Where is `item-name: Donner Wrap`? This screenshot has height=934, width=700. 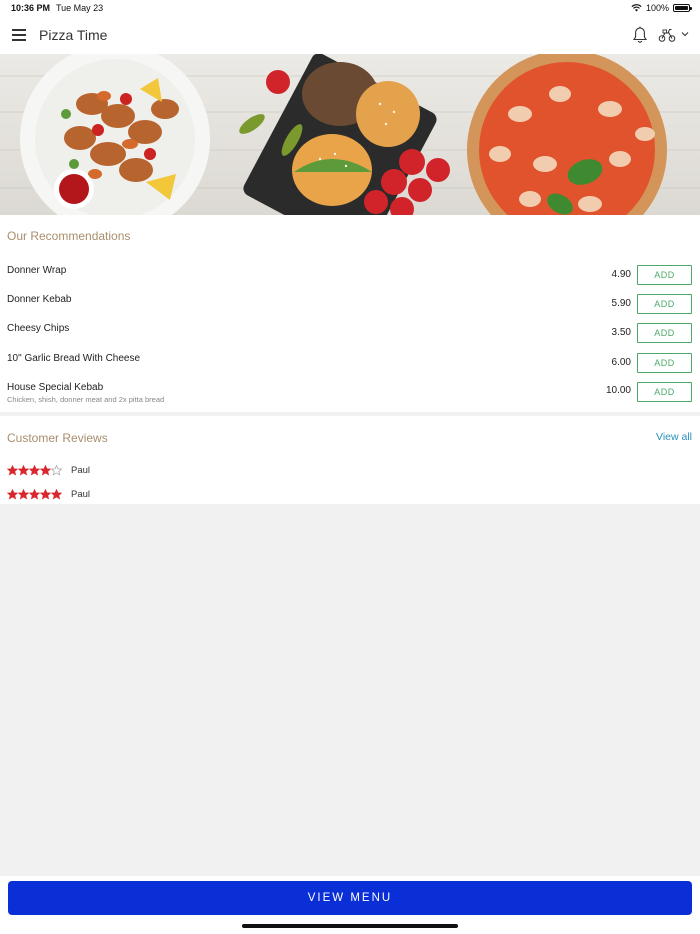 item-name: Donner Wrap is located at coordinates (37, 270).